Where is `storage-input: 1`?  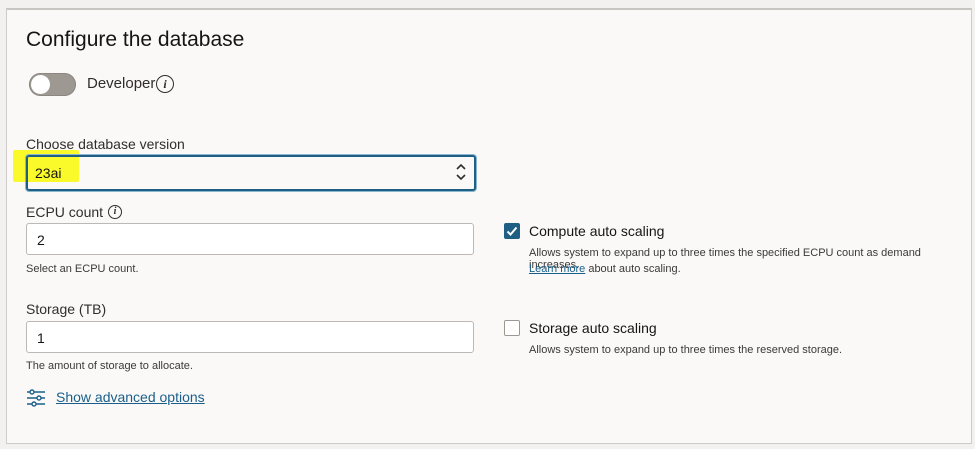
storage-input: 1 is located at coordinates (250, 337).